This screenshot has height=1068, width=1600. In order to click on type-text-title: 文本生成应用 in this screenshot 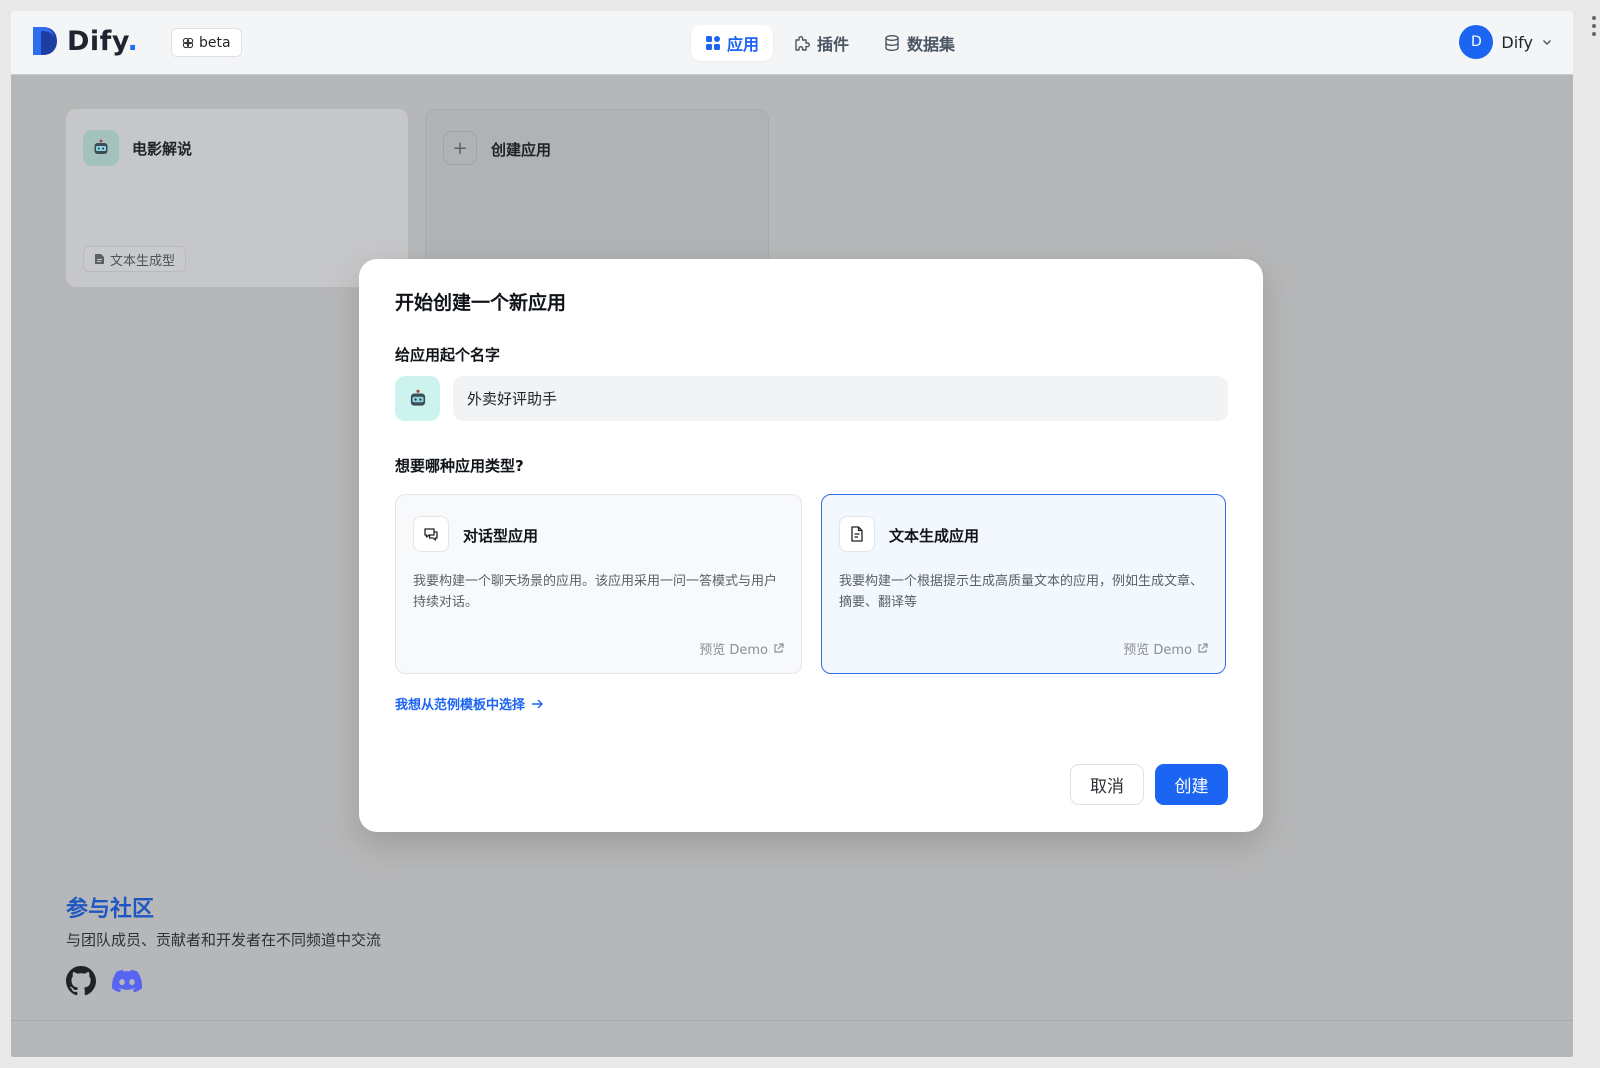, I will do `click(934, 536)`.